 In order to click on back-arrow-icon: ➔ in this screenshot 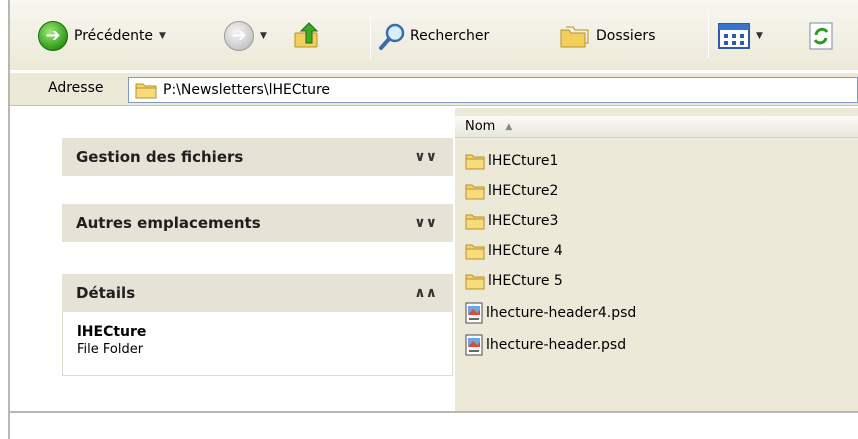, I will do `click(53, 36)`.